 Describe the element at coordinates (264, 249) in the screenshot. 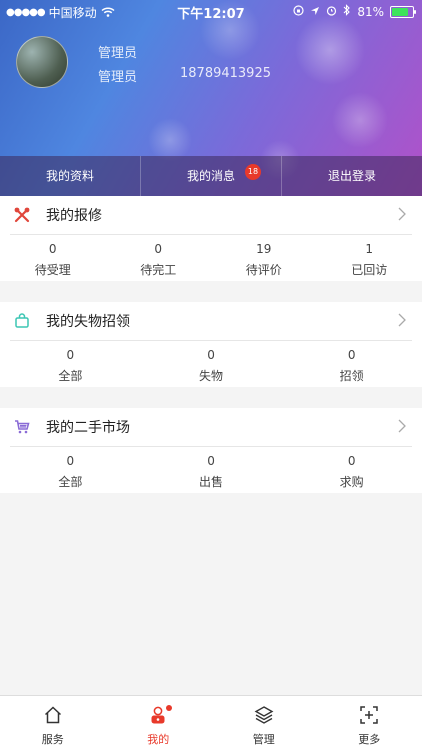

I see `stat-value: 19` at that location.